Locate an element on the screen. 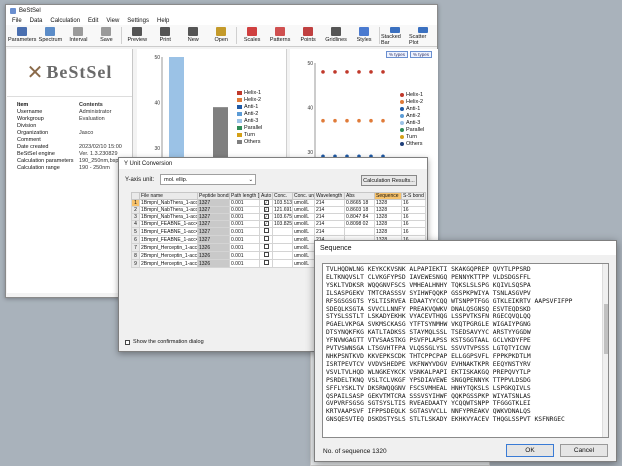 This screenshot has height=466, width=622. column-header: Wavelength [nm] is located at coordinates (329, 196).